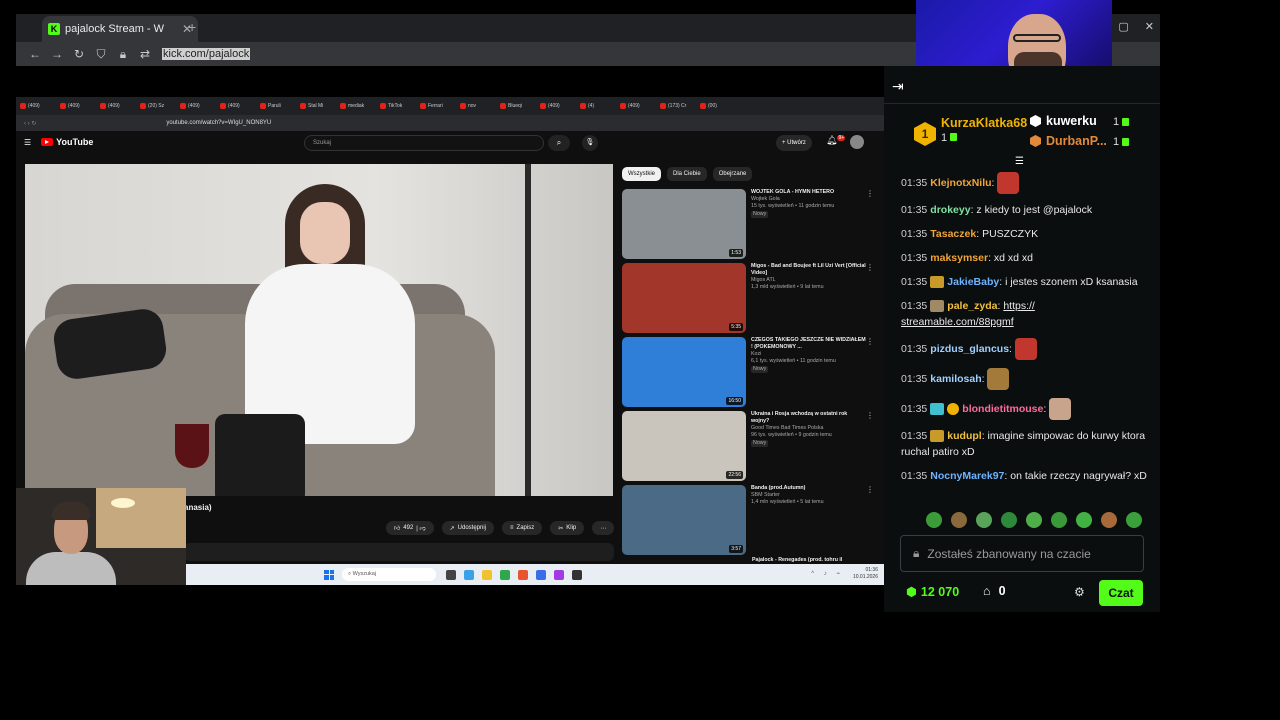  What do you see at coordinates (141, 518) in the screenshot?
I see `webcam-room` at bounding box center [141, 518].